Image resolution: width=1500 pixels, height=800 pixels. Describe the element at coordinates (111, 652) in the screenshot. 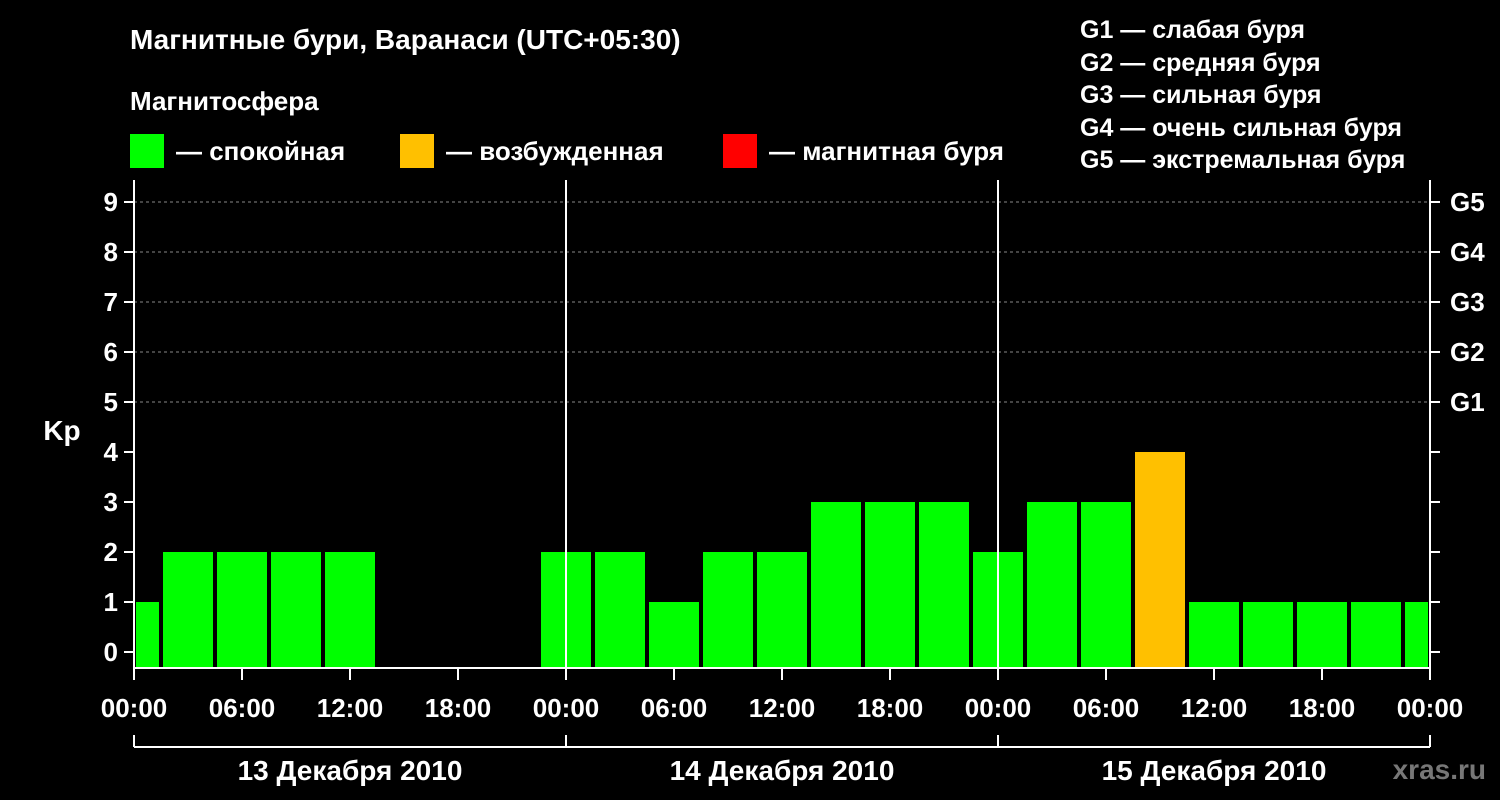

I see `y-tick-label-0: 0` at that location.